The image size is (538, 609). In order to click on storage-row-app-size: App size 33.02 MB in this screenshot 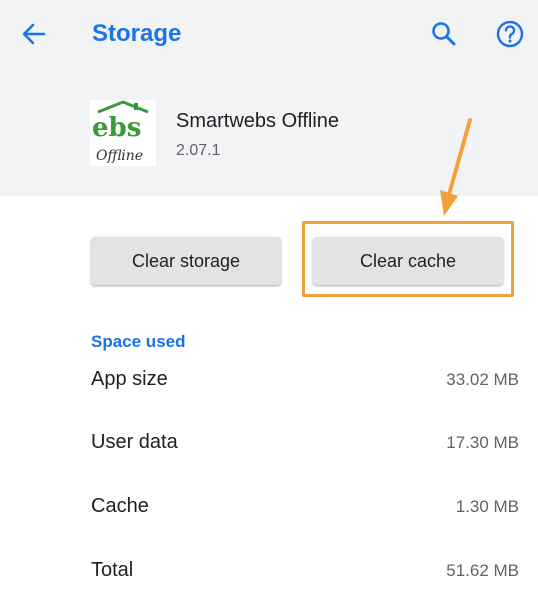, I will do `click(269, 380)`.